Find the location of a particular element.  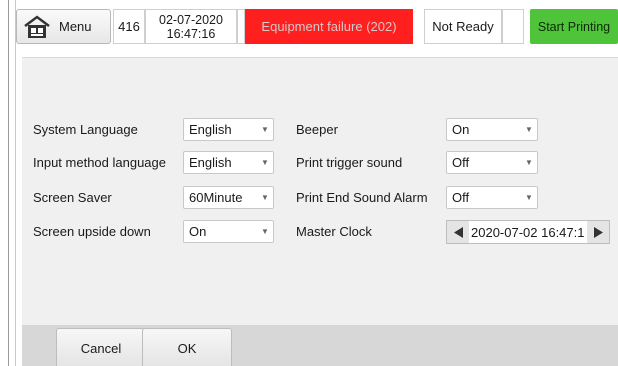

menu-button: Menu is located at coordinates (63, 26).